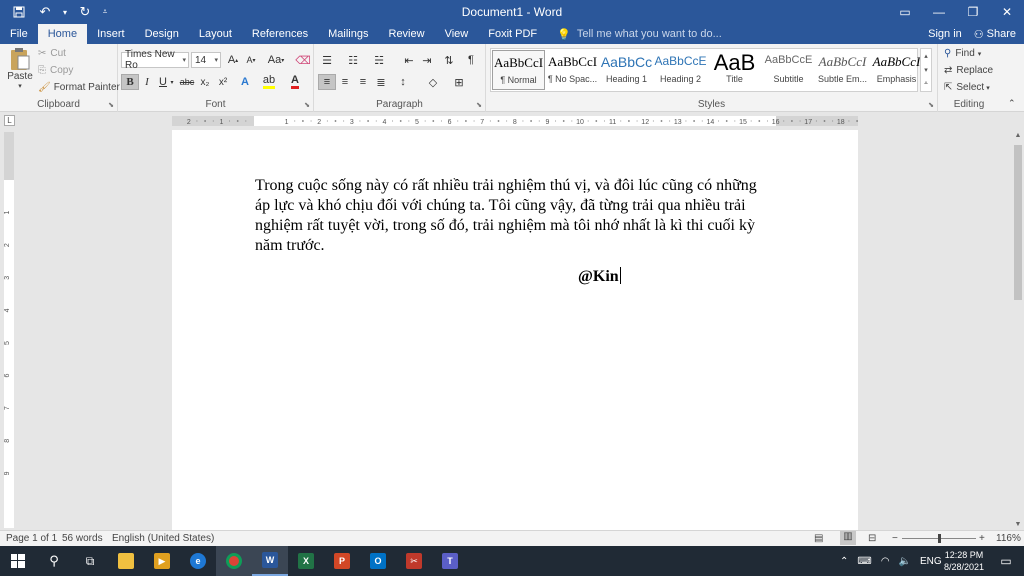 This screenshot has width=1024, height=576. Describe the element at coordinates (206, 60) in the screenshot. I see `font-size-select: 14 ▾` at that location.